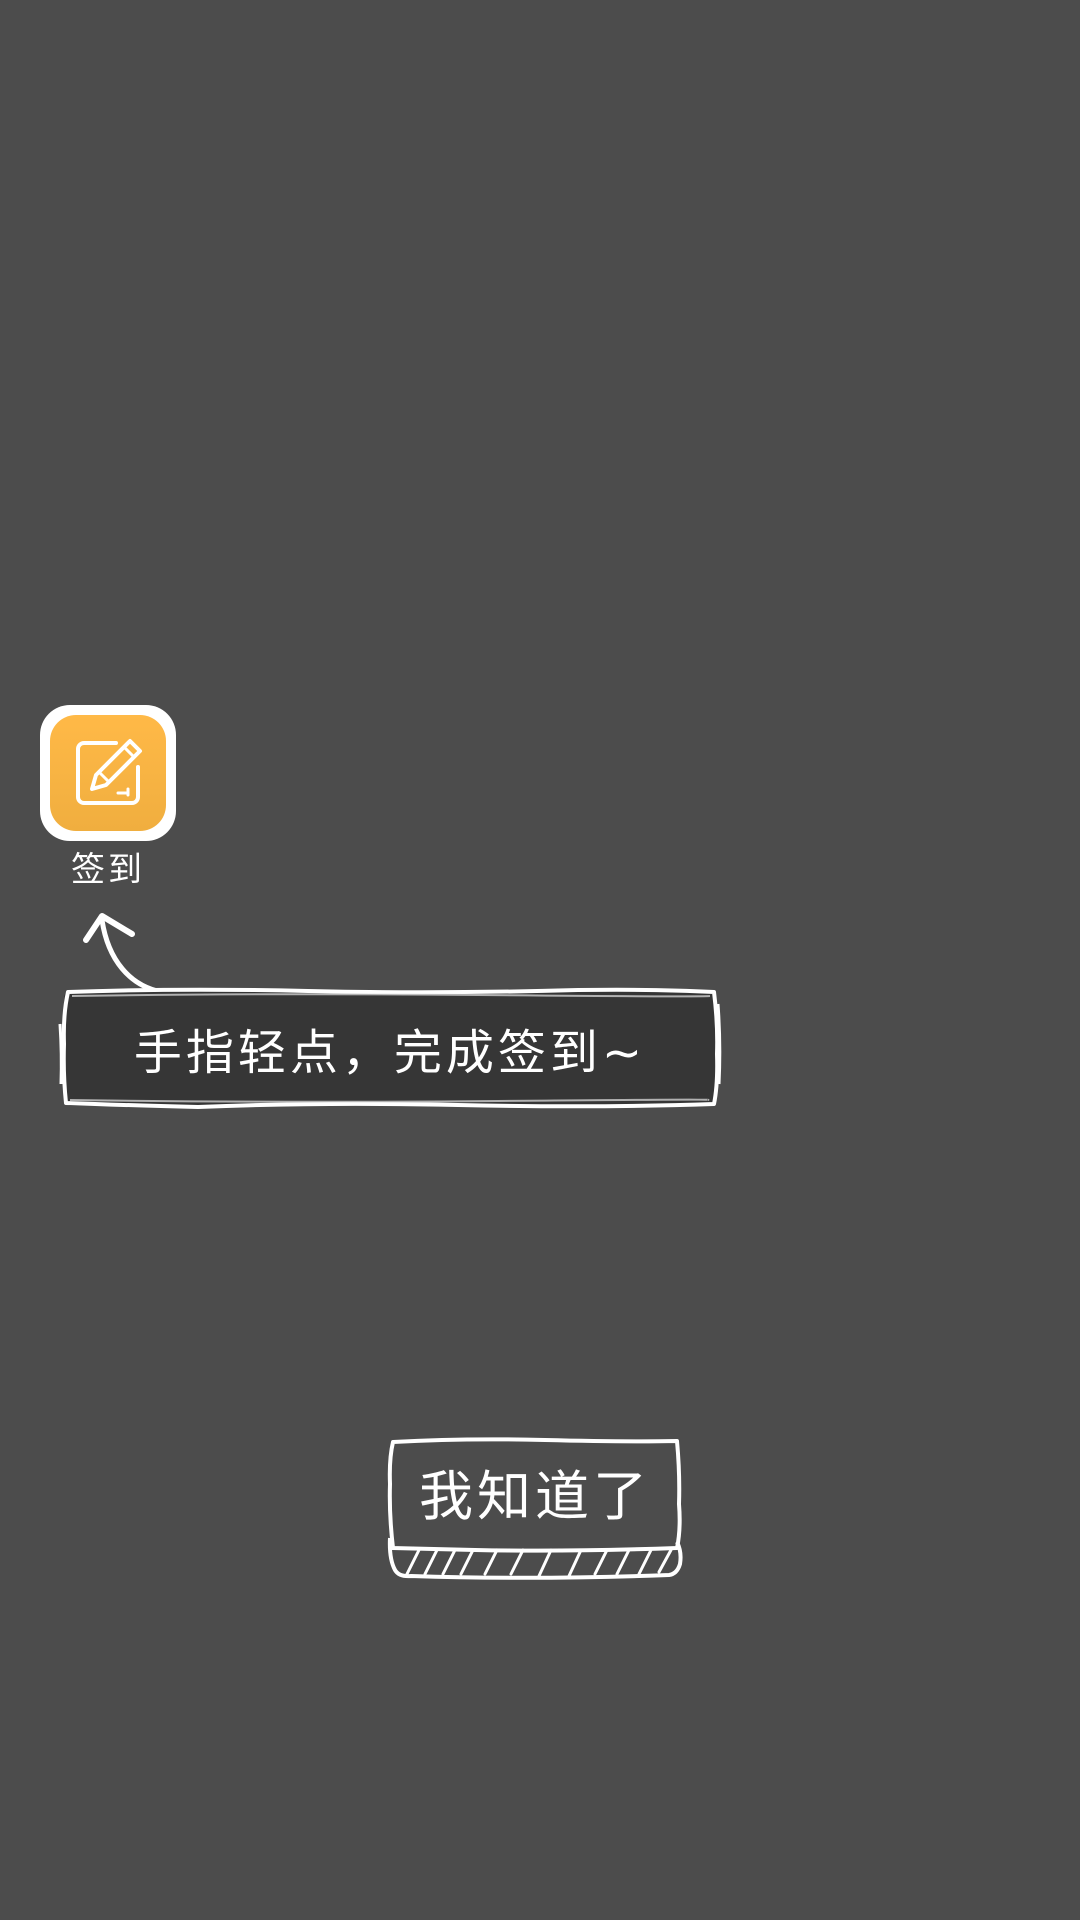 This screenshot has width=1080, height=1920. I want to click on got-it-button: 我知道了, so click(535, 1508).